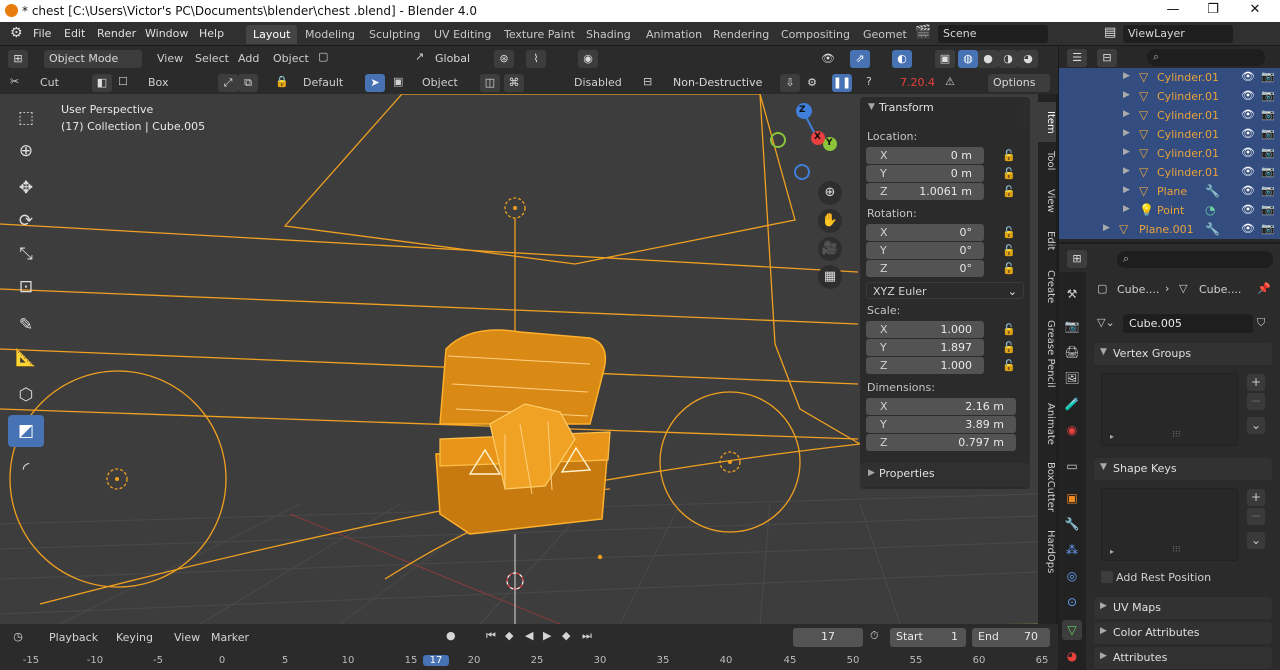  What do you see at coordinates (18, 637) in the screenshot?
I see `timeline-editor-icon: ◷` at bounding box center [18, 637].